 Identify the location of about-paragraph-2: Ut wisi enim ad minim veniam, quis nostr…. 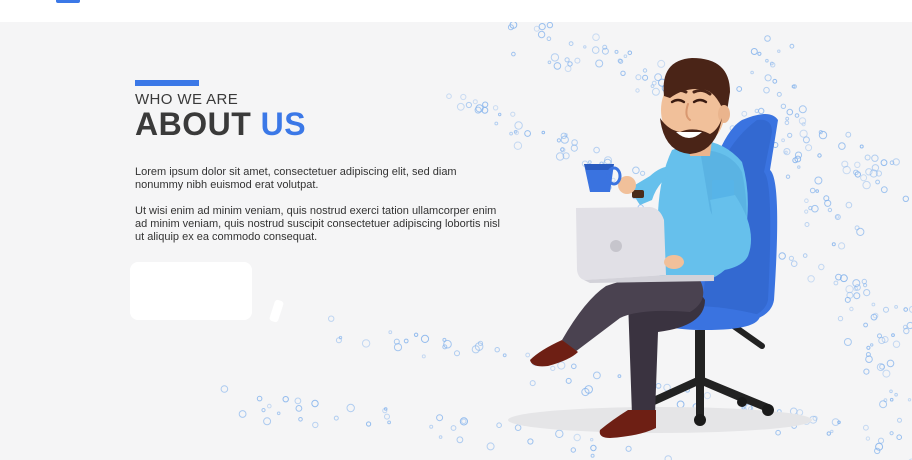
(318, 224).